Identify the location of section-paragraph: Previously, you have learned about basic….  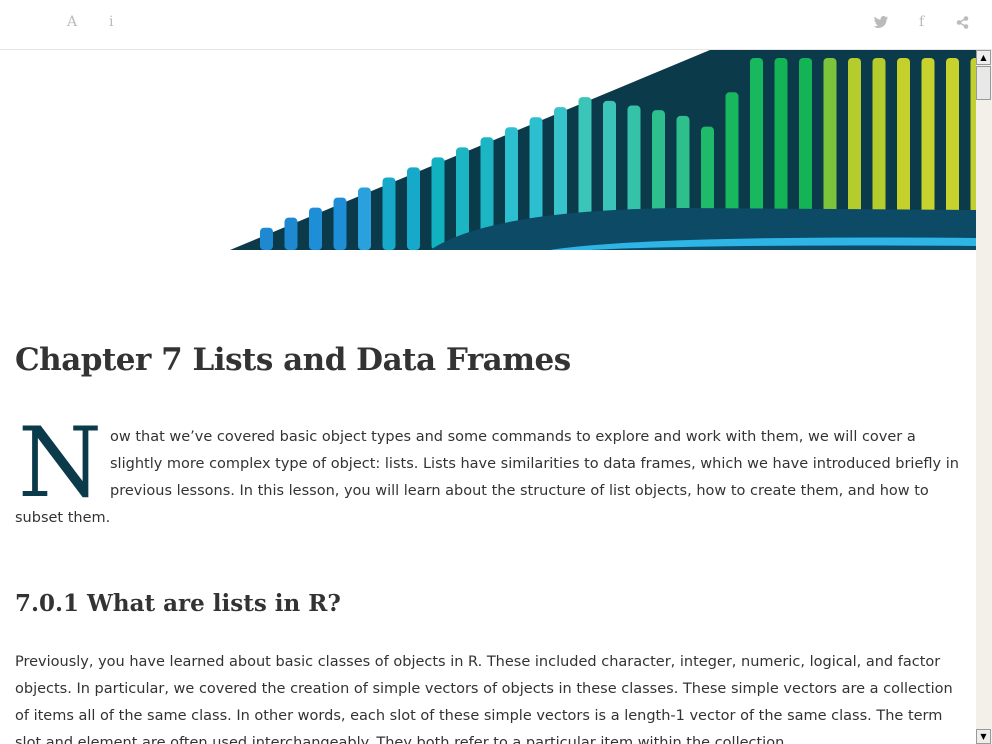
(484, 699).